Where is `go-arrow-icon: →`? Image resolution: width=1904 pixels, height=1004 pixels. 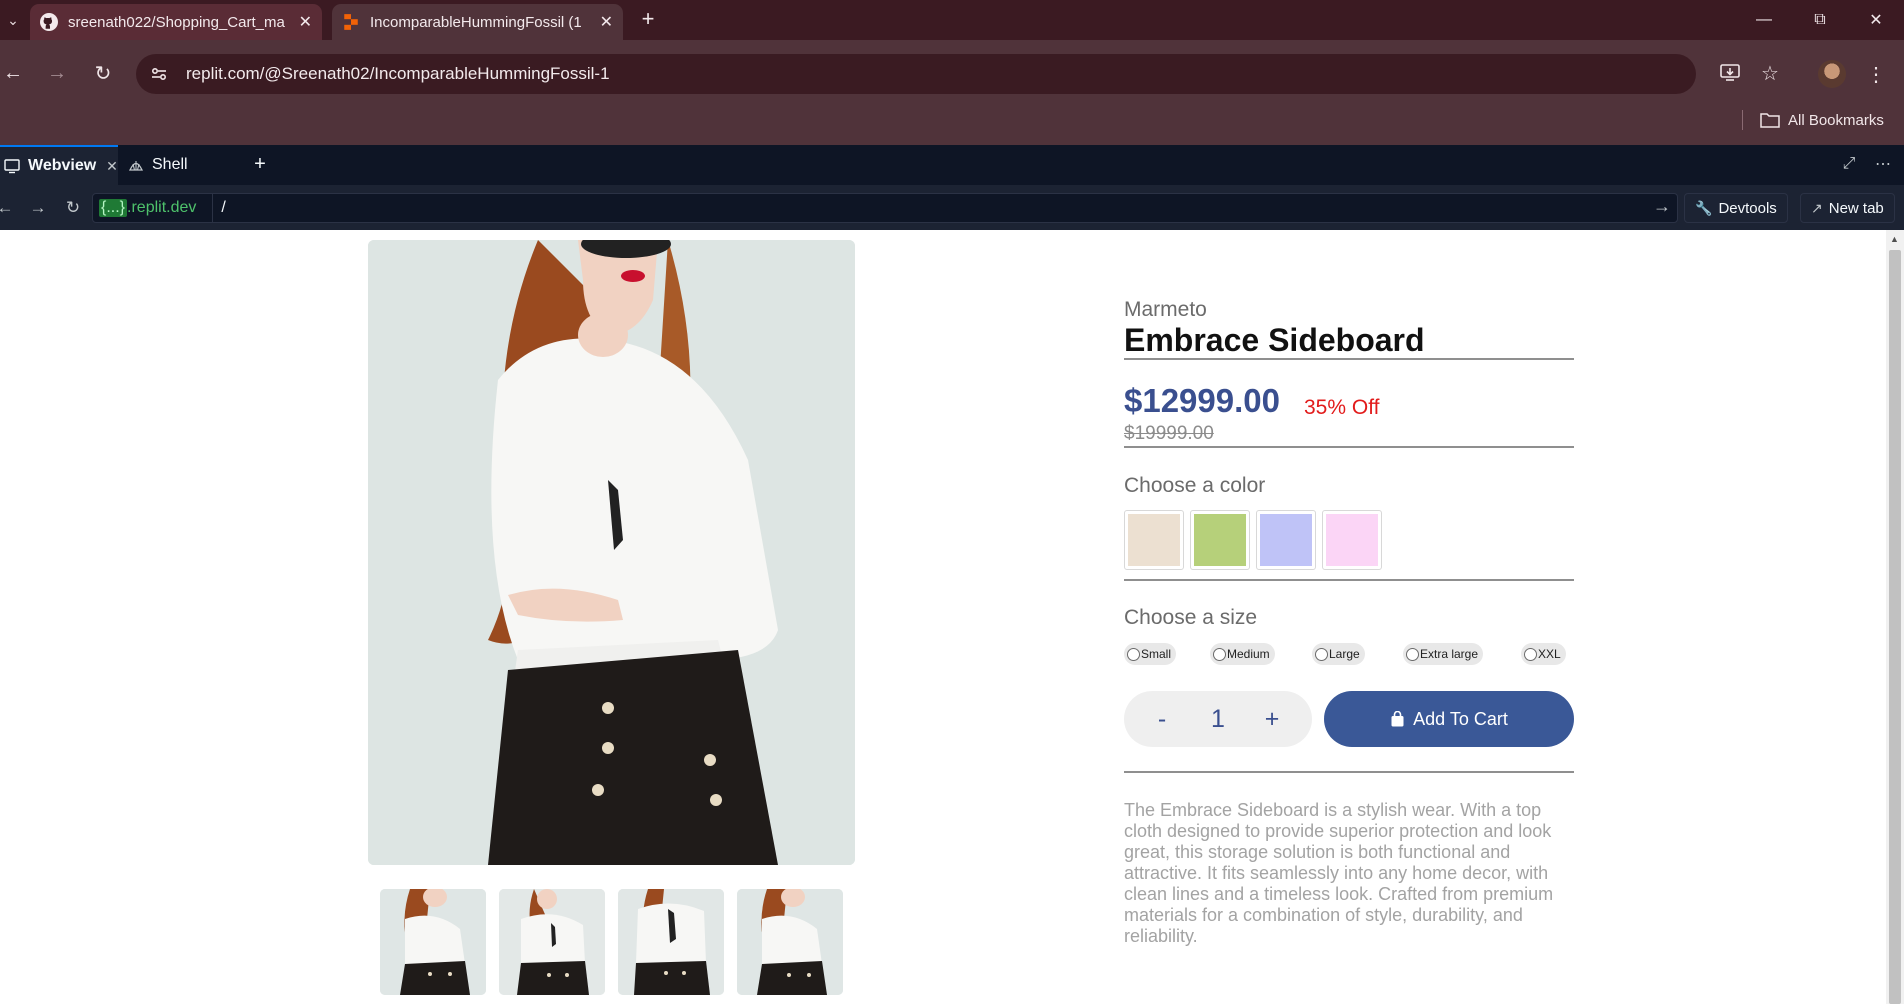 go-arrow-icon: → is located at coordinates (1662, 206).